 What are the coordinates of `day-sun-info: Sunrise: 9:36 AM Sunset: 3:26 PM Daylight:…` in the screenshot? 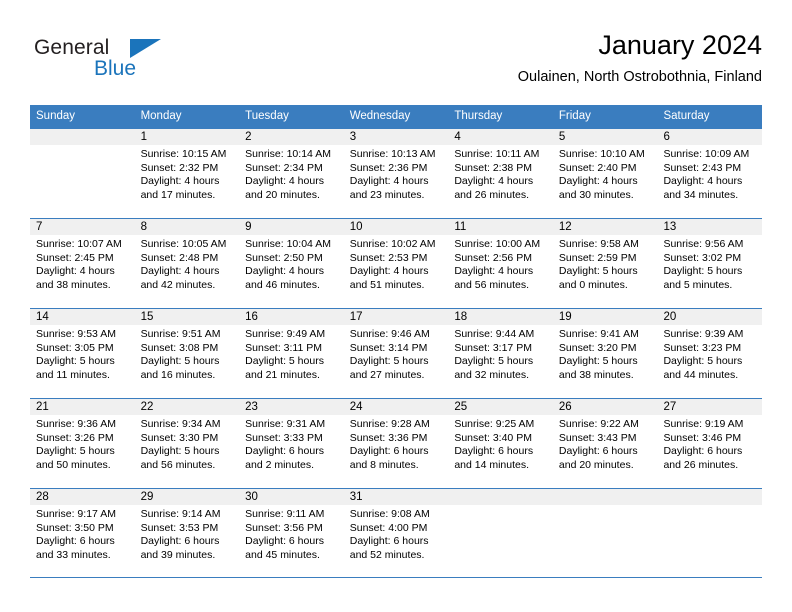 It's located at (82, 443).